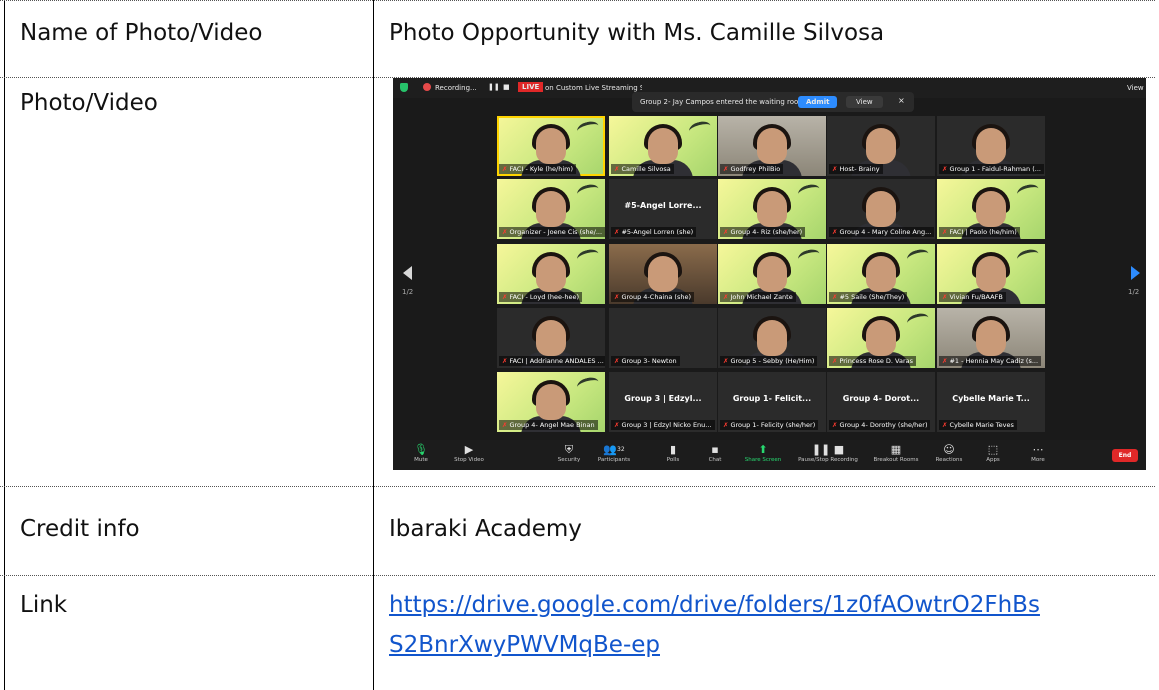 This screenshot has width=1159, height=690. What do you see at coordinates (552, 425) in the screenshot?
I see `participant-name-text: Group 4- Angel Mae Binan` at bounding box center [552, 425].